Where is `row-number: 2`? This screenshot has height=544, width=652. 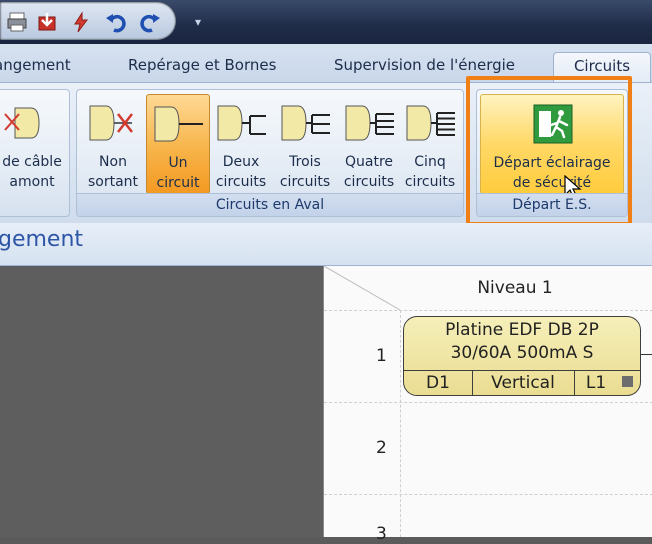 row-number: 2 is located at coordinates (381, 448).